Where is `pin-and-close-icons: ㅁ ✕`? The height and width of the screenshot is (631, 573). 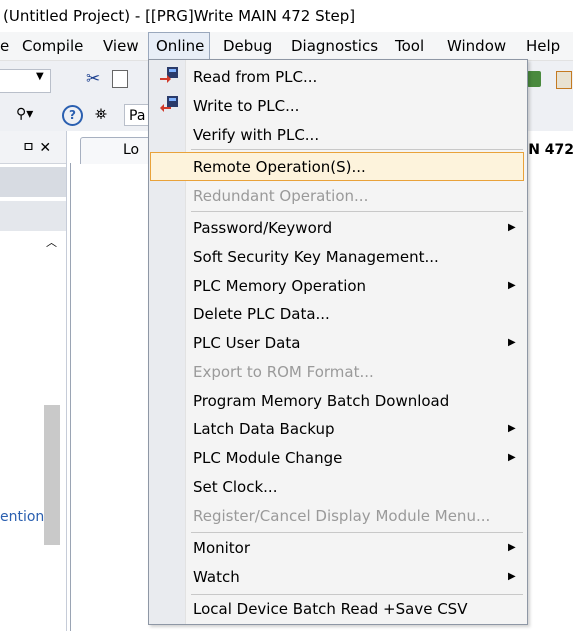 pin-and-close-icons: ㅁ ✕ is located at coordinates (36, 147).